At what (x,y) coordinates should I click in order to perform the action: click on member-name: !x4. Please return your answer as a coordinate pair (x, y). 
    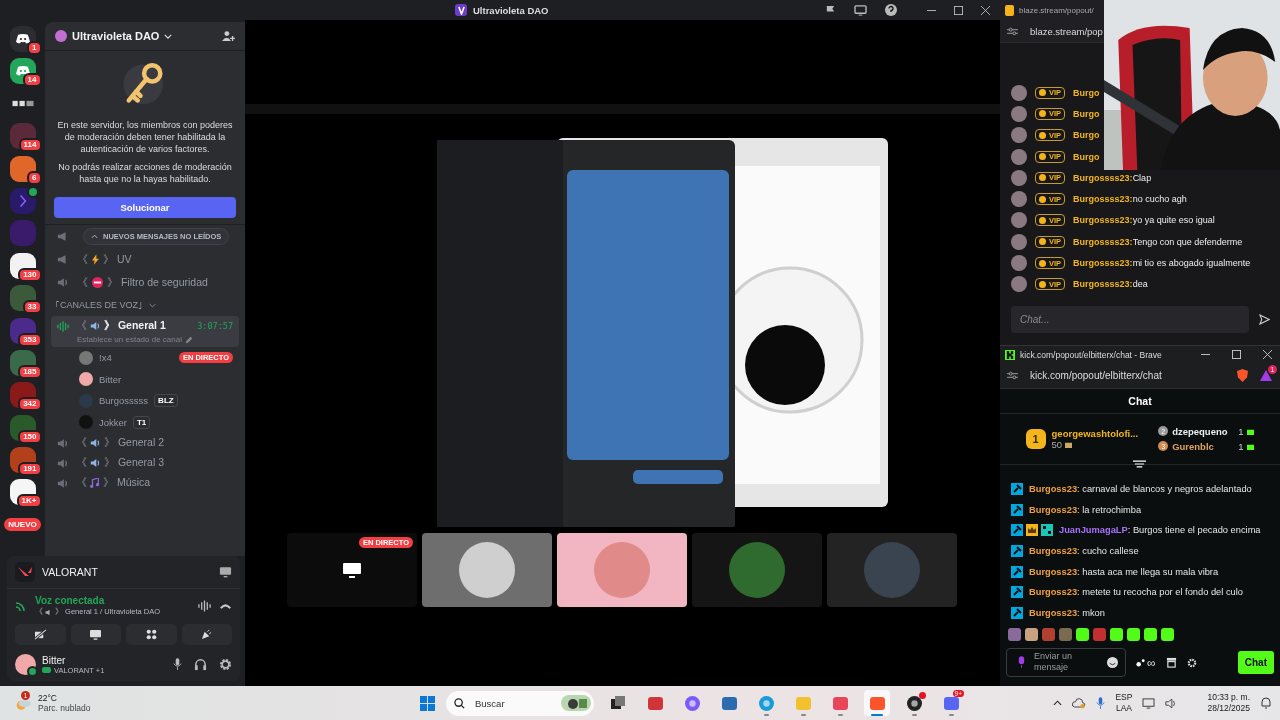
    Looking at the image, I should click on (105, 358).